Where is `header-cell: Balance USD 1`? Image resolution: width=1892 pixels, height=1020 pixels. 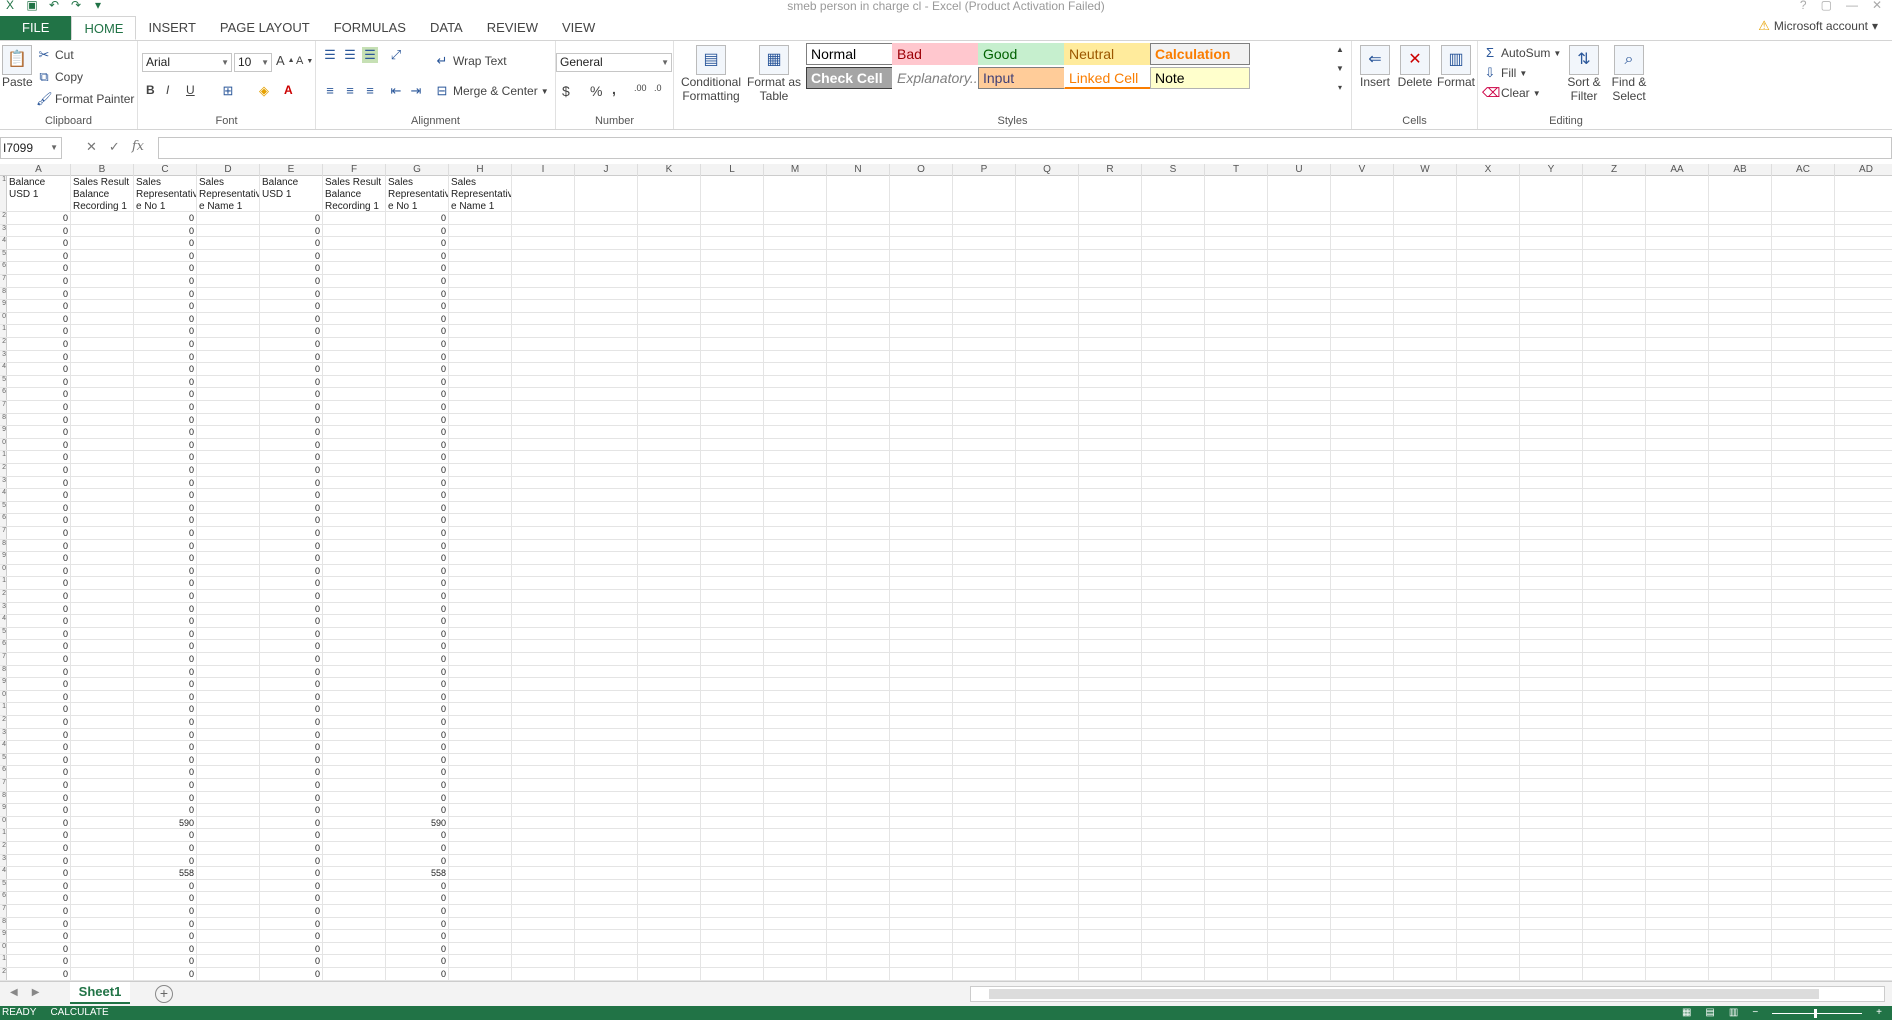 header-cell: Balance USD 1 is located at coordinates (39, 193).